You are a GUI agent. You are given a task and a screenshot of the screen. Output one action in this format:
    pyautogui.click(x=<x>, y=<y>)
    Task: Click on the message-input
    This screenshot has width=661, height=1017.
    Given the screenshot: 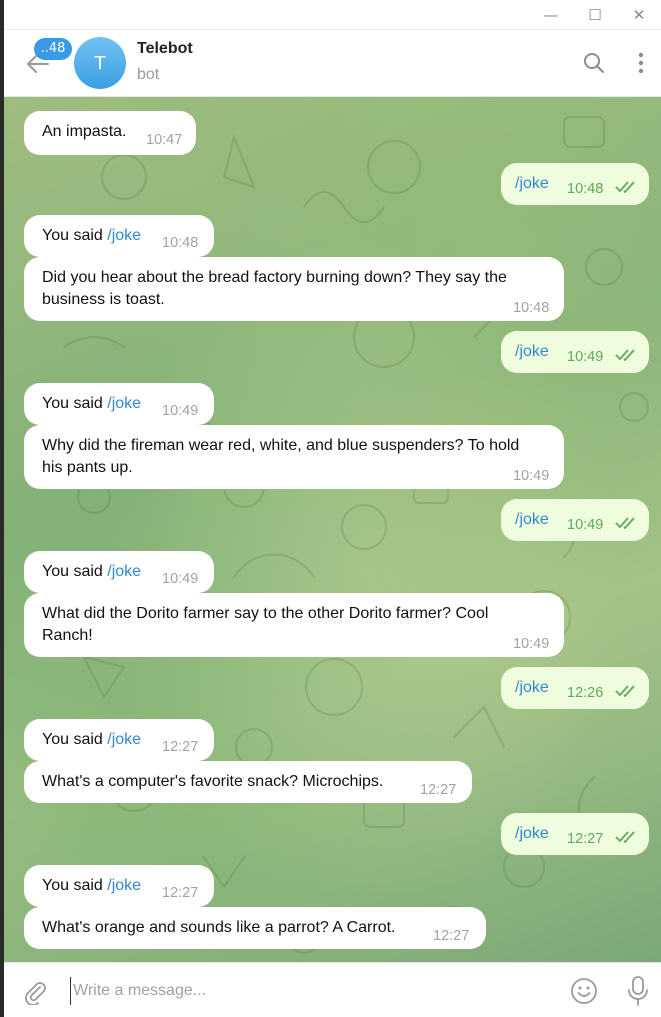 What is the action you would take?
    pyautogui.click(x=305, y=991)
    